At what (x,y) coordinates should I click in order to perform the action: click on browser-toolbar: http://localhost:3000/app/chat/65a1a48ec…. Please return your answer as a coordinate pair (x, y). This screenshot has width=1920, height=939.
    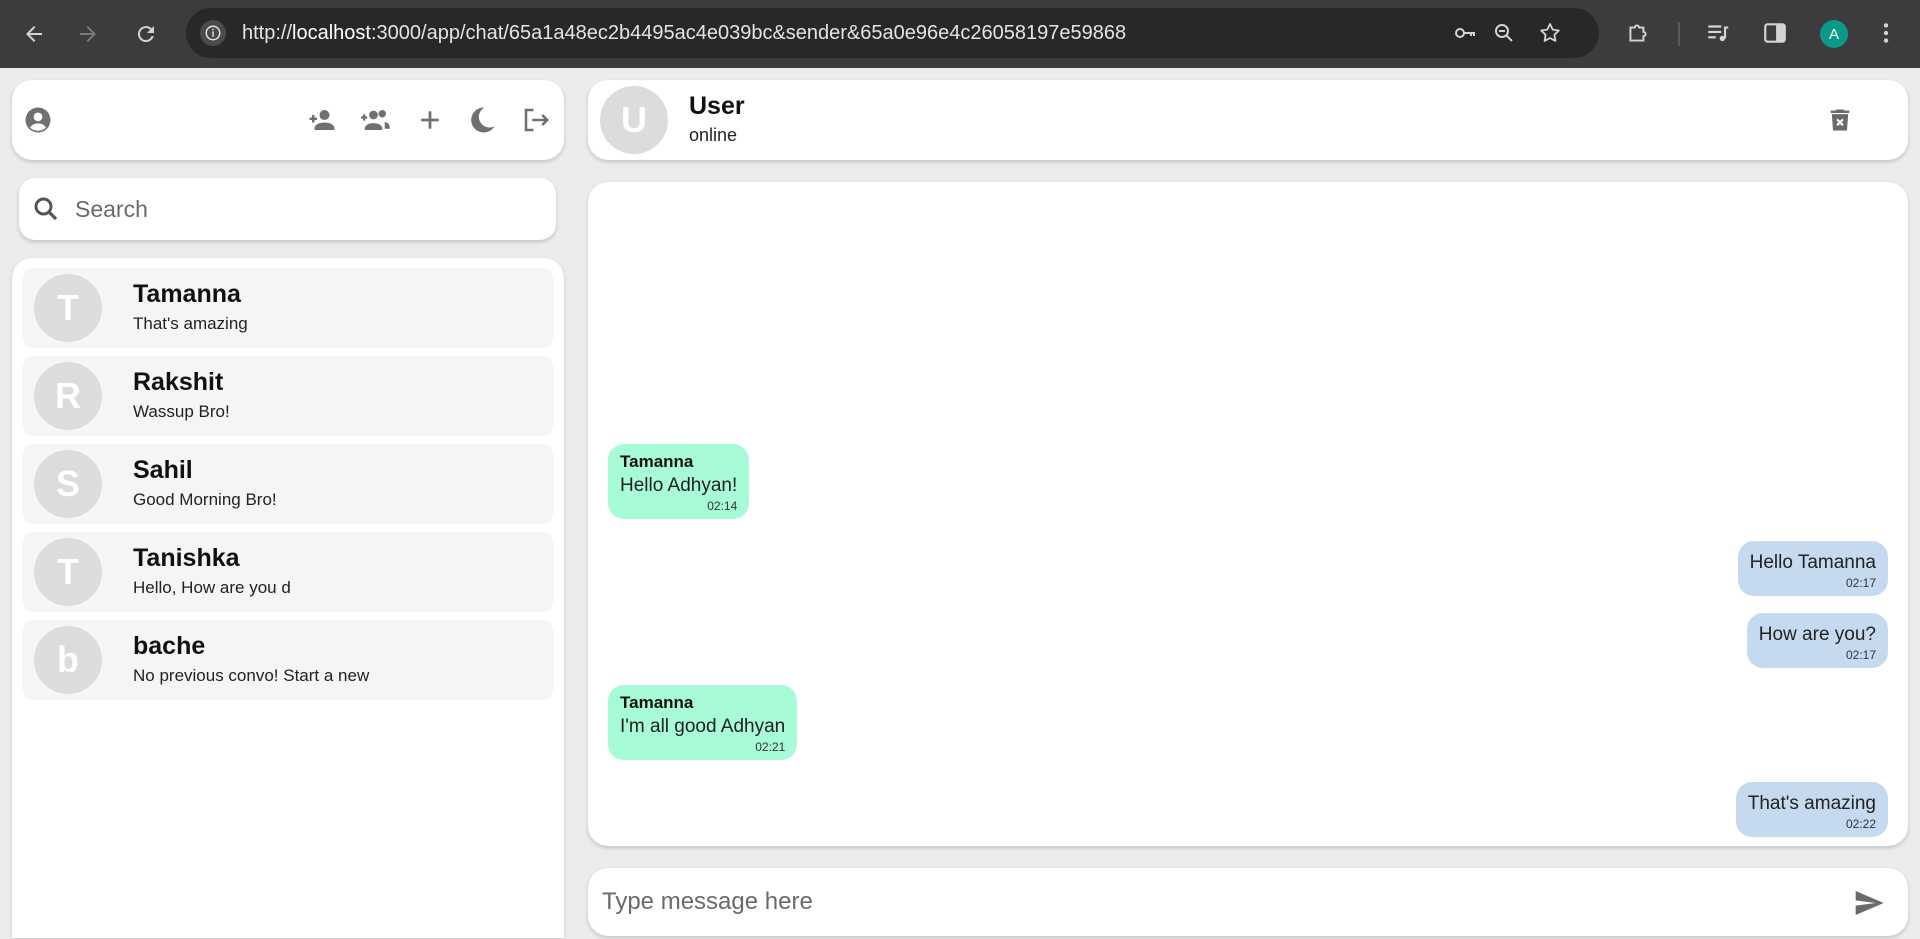
    Looking at the image, I should click on (960, 34).